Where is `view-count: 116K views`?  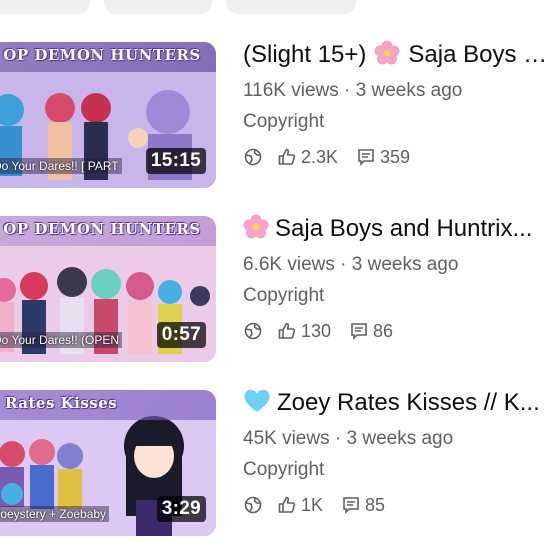 view-count: 116K views is located at coordinates (291, 90).